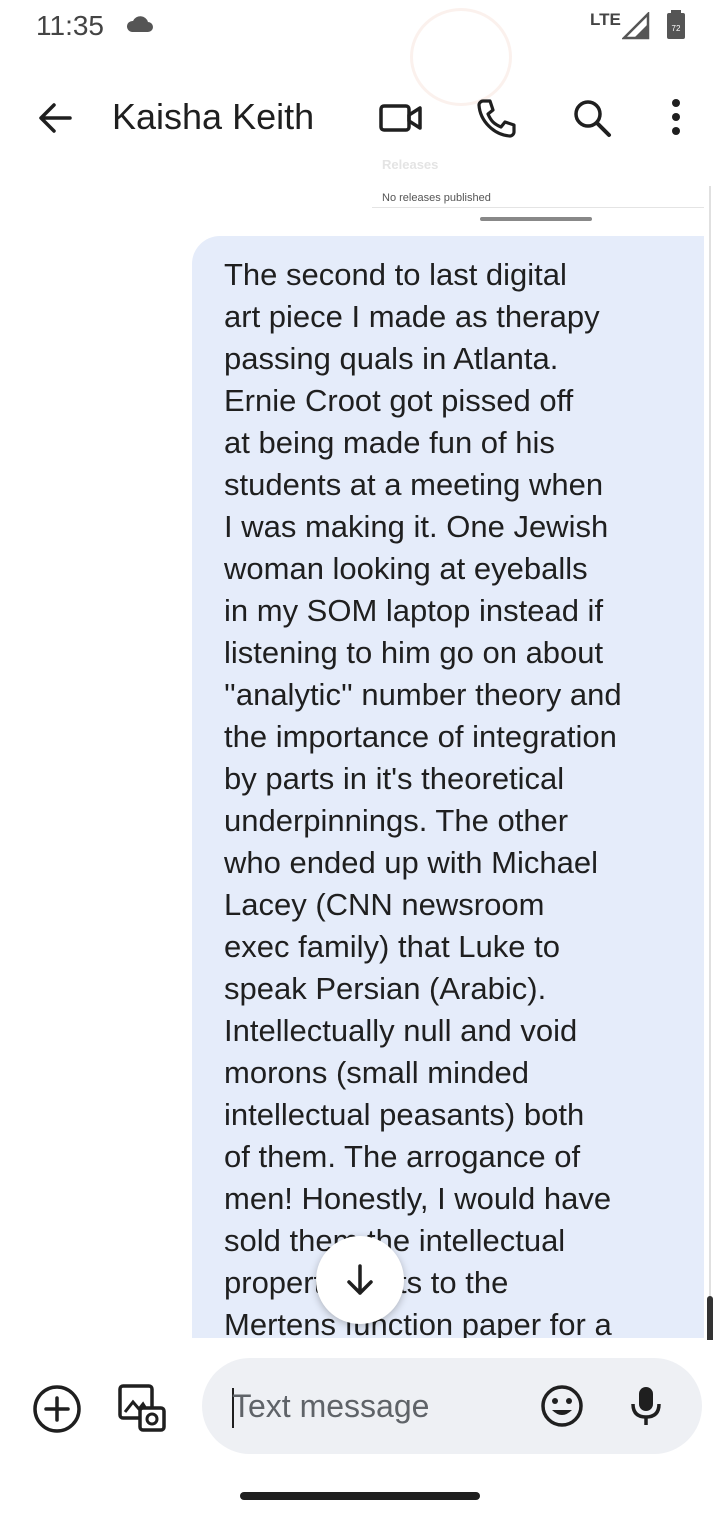 The height and width of the screenshot is (1520, 720). I want to click on microphone-icon, so click(646, 1408).